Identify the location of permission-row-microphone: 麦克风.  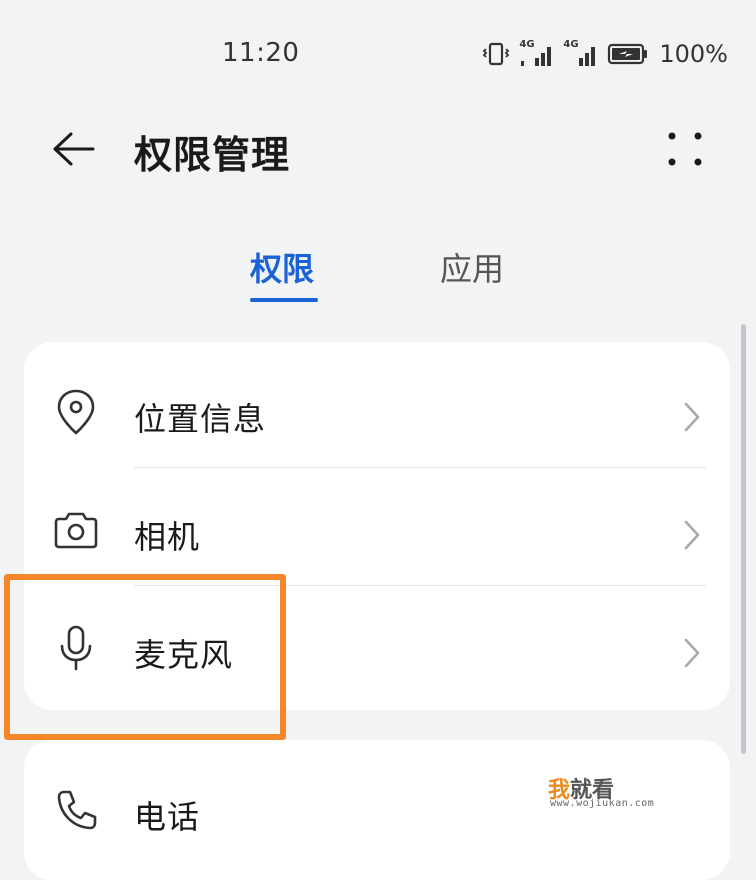
(377, 645).